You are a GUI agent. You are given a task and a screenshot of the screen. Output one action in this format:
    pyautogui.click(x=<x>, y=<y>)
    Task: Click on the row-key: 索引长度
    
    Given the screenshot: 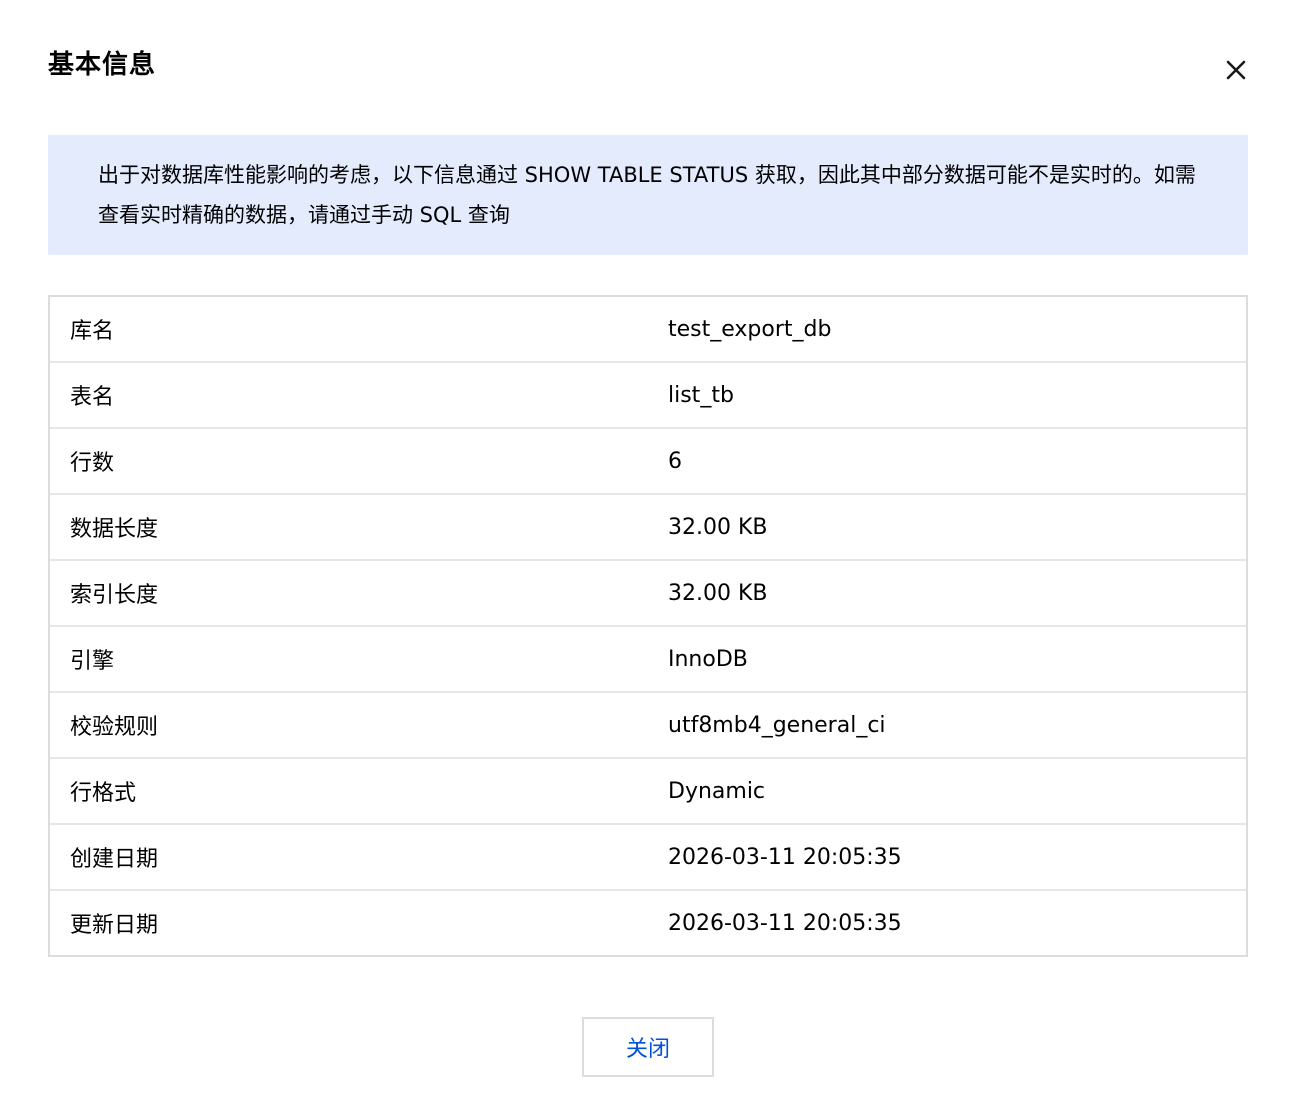 What is the action you would take?
    pyautogui.click(x=114, y=595)
    